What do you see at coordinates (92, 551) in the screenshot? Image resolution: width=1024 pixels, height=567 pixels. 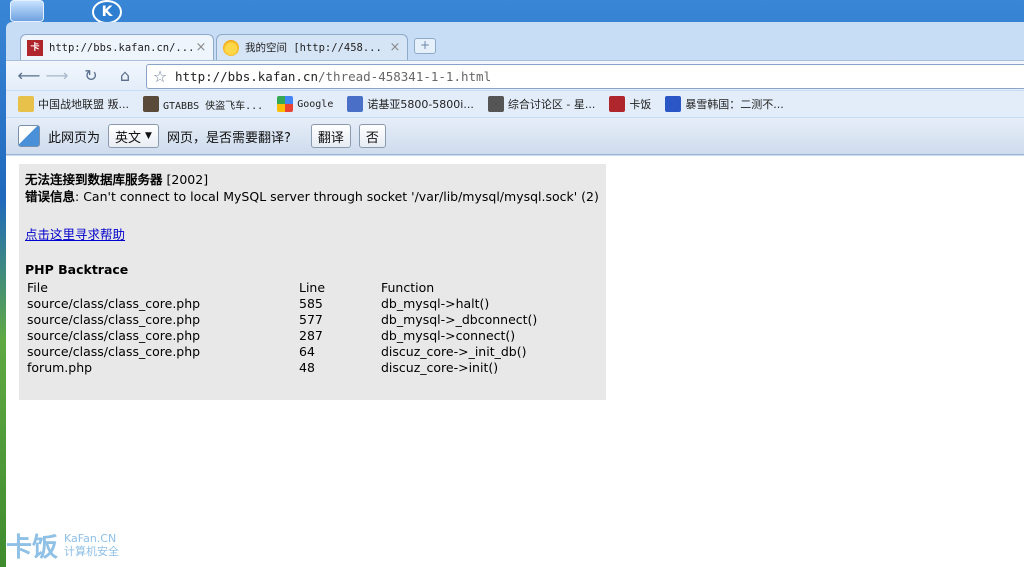 I see `watermark-line-2: 计算机安全` at bounding box center [92, 551].